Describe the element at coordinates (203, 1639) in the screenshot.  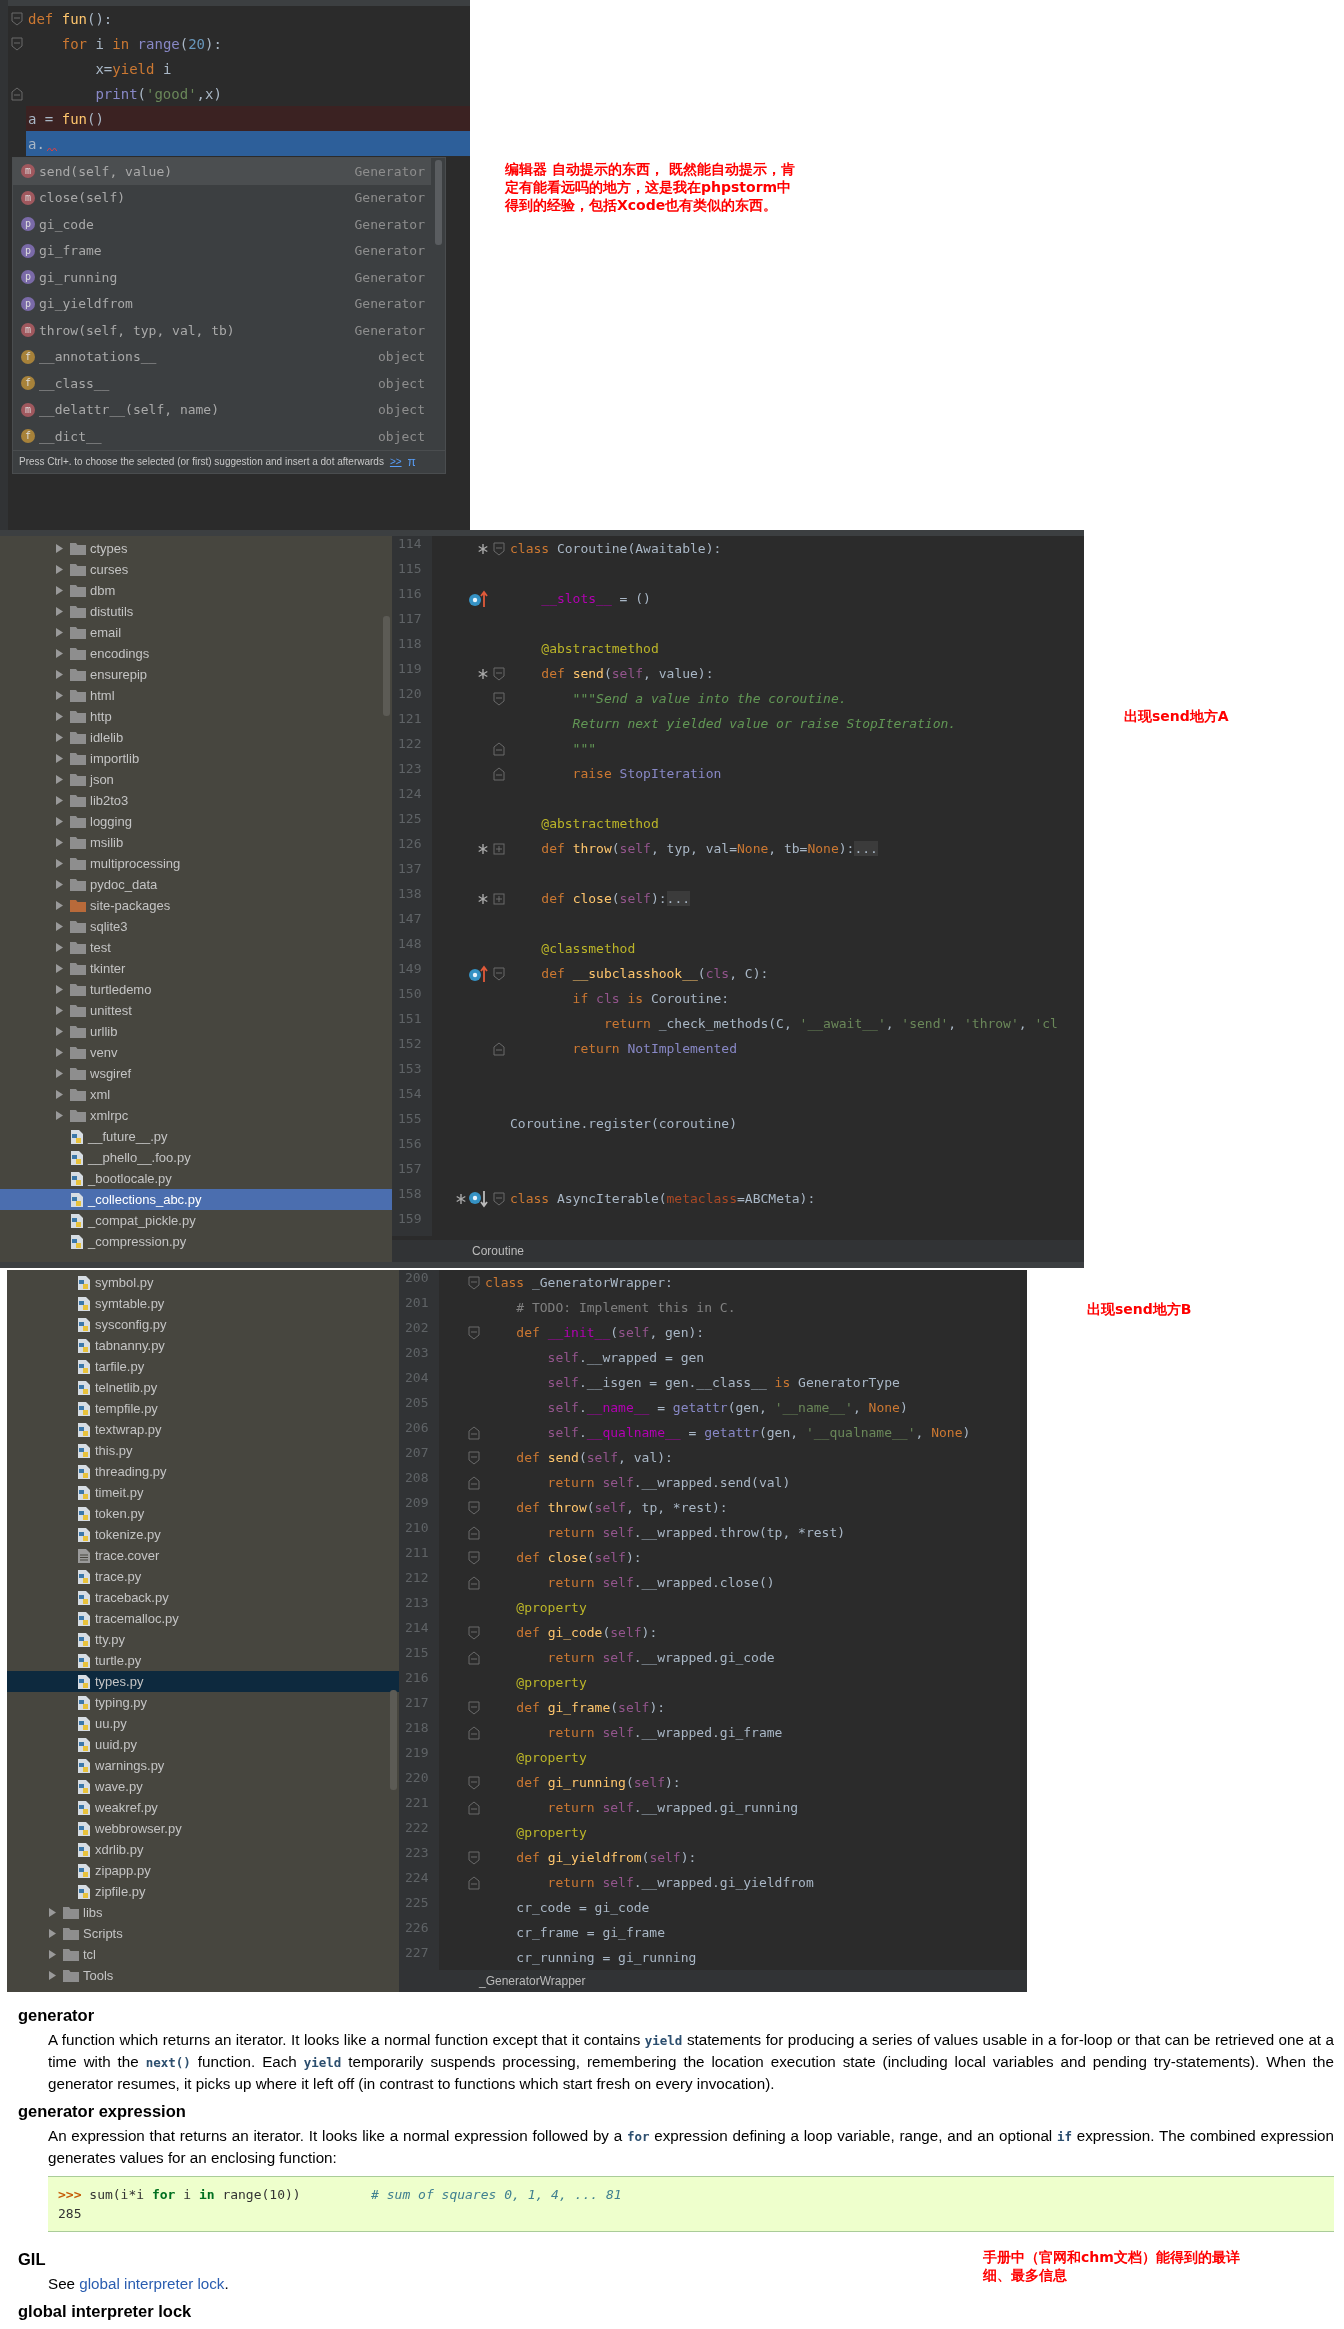
I see `tree-item: tty.py` at that location.